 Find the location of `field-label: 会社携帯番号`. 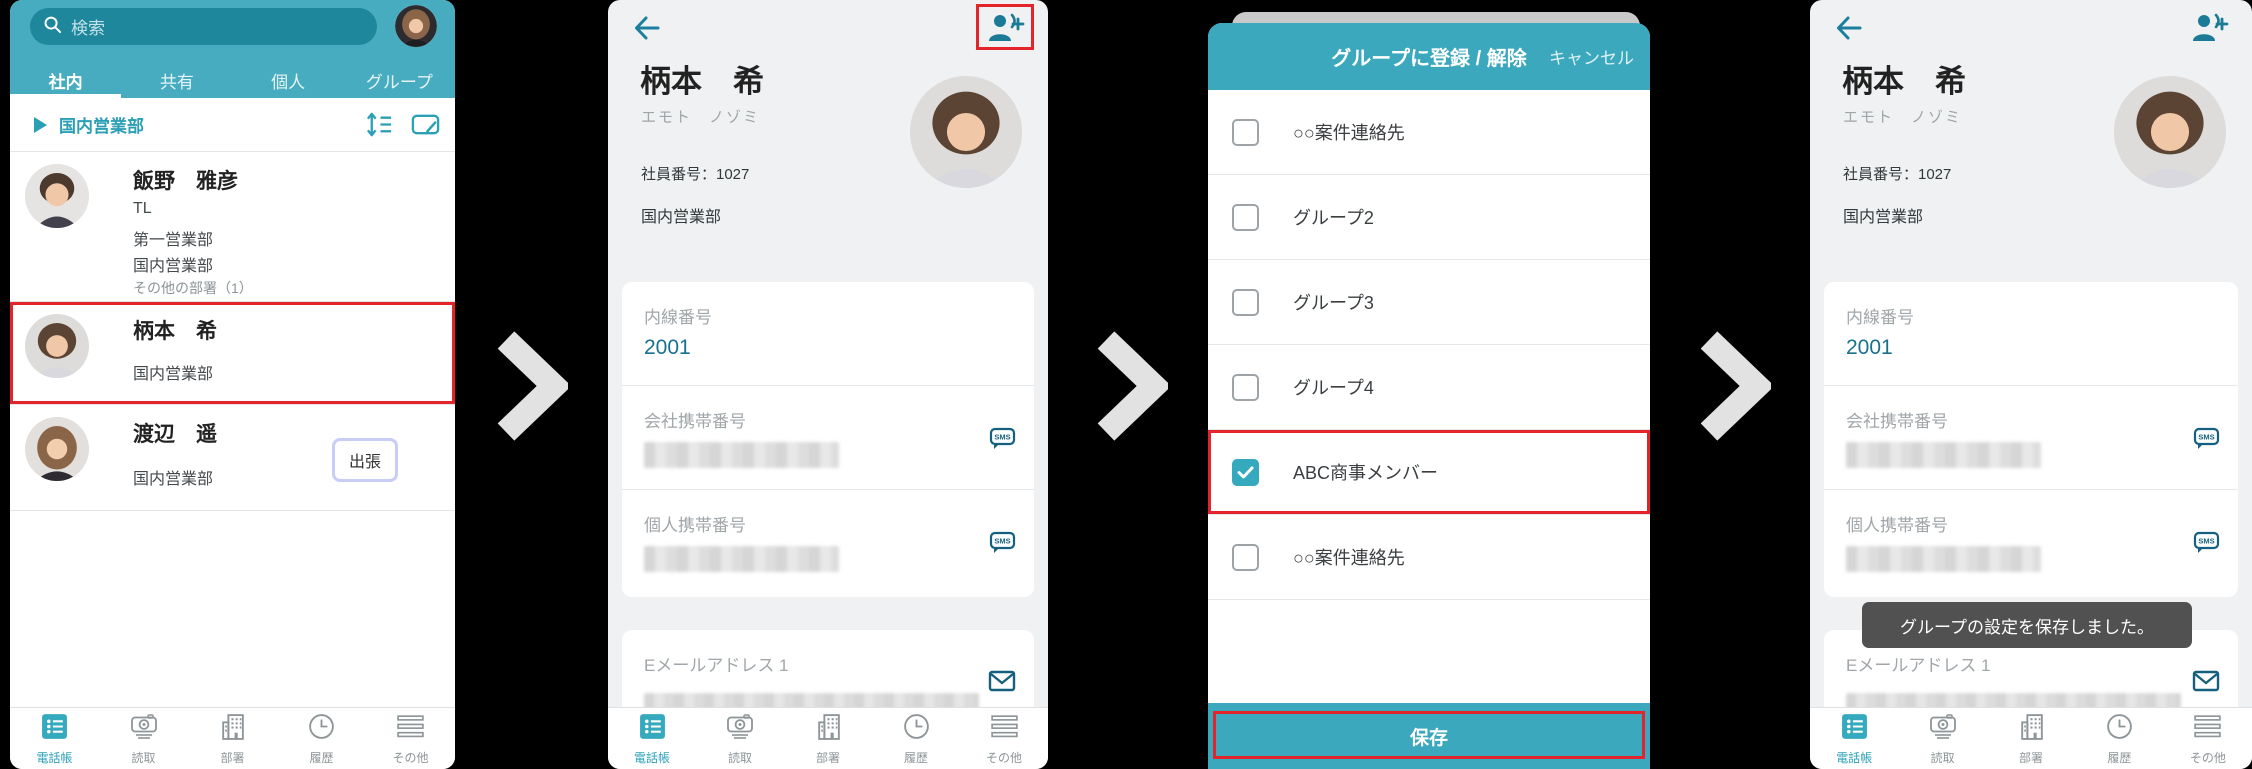

field-label: 会社携帯番号 is located at coordinates (695, 421).